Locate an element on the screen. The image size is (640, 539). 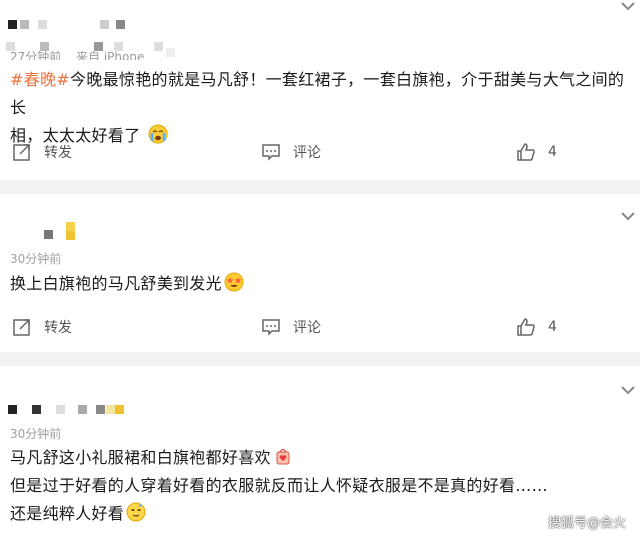
smirk-face-emoji is located at coordinates (136, 512).